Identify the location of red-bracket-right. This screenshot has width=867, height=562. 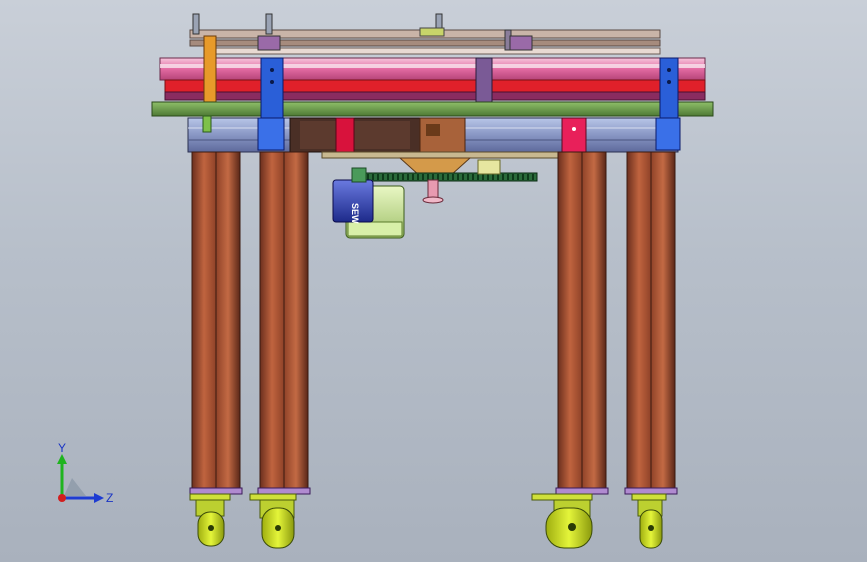
(574, 135).